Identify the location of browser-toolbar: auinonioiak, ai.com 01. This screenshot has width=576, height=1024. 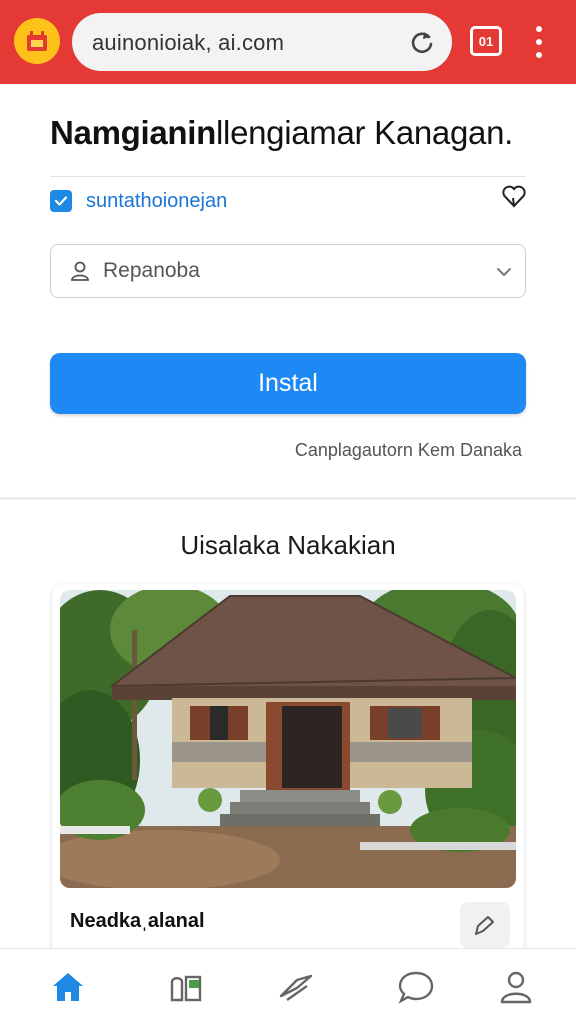
(288, 42).